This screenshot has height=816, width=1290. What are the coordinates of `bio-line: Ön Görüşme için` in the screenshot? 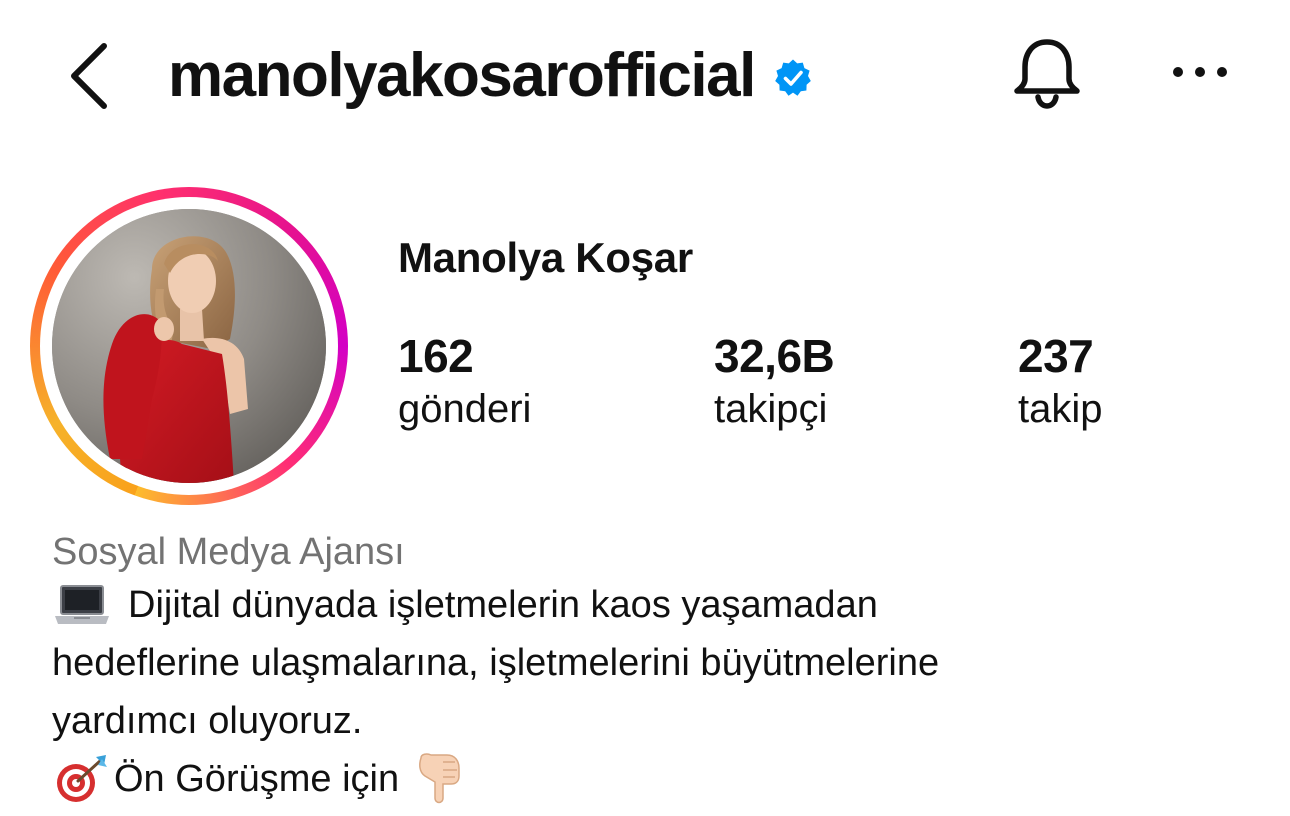 It's located at (652, 779).